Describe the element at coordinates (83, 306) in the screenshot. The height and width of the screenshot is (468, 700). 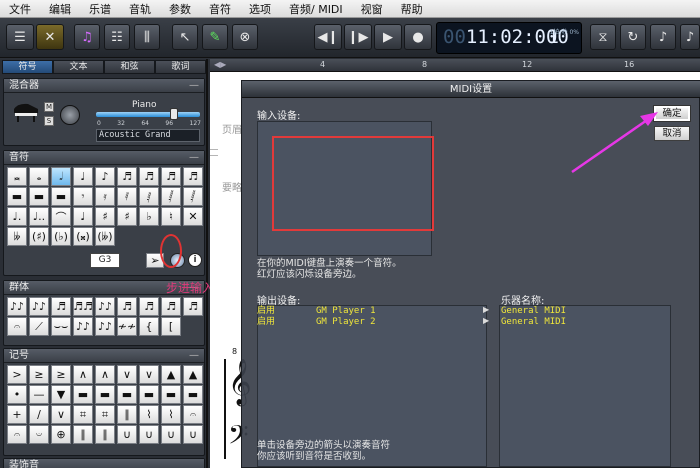
I see `group-r1-c4-icon: ♬♬` at that location.